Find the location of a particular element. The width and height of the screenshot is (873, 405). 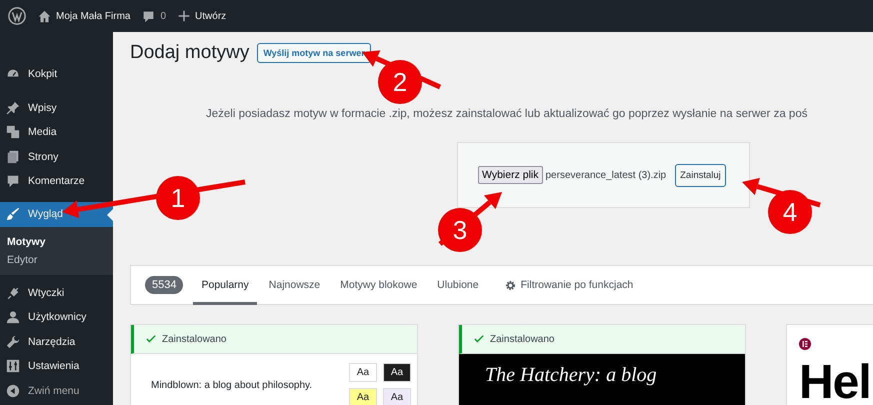

install-button: Zainstaluj is located at coordinates (700, 175).